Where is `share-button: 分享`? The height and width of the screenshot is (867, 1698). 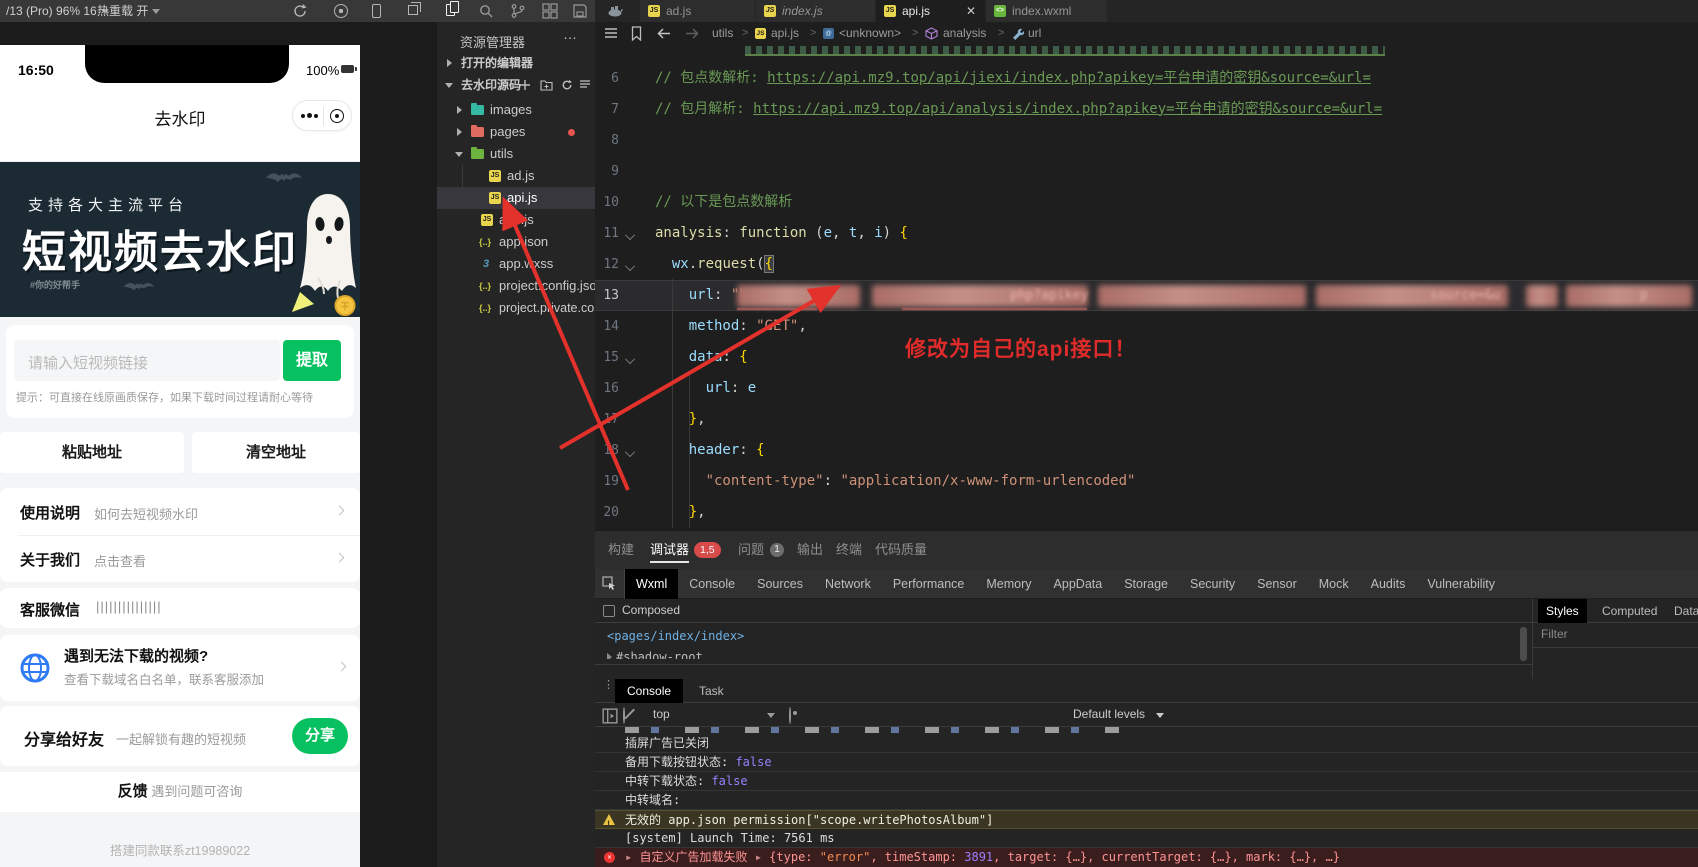 share-button: 分享 is located at coordinates (320, 736).